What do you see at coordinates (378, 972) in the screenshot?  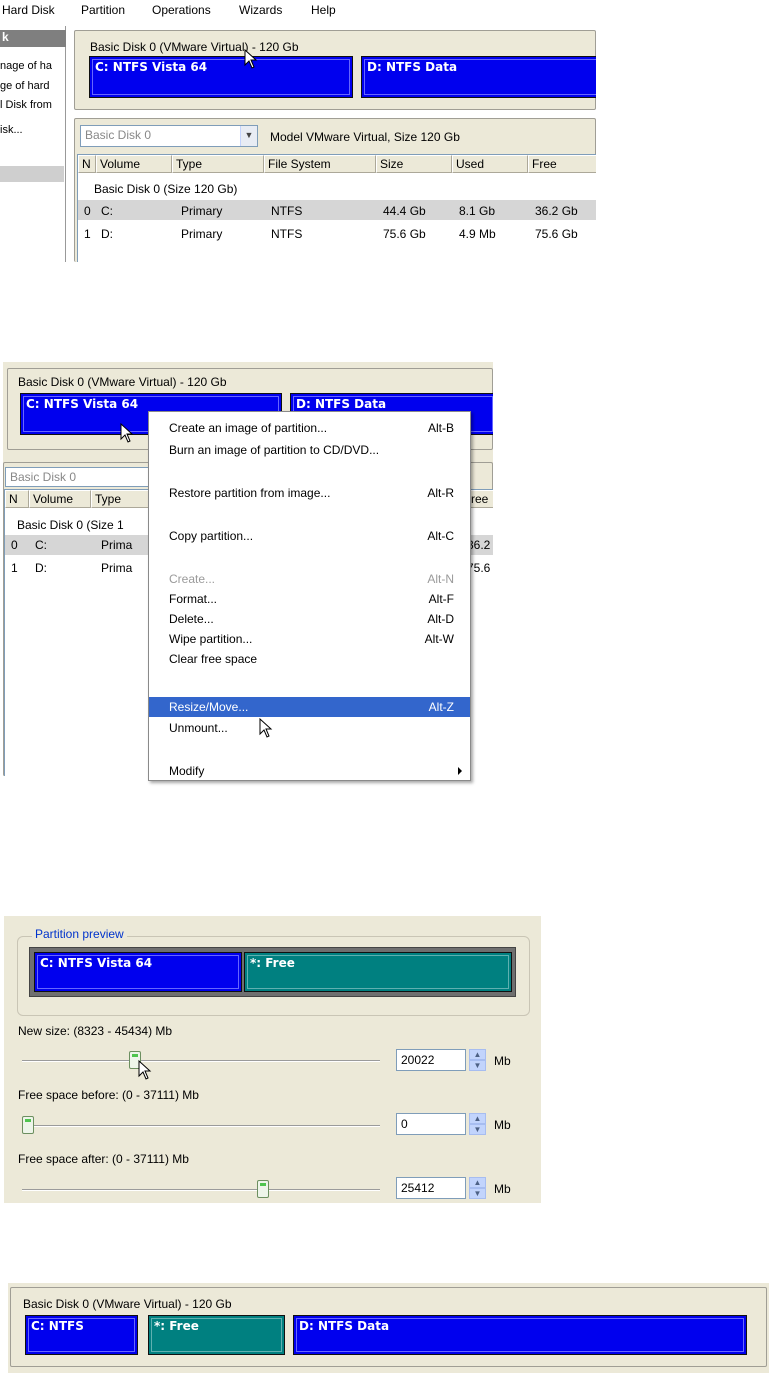 I see `preview-free-space: *: Free` at bounding box center [378, 972].